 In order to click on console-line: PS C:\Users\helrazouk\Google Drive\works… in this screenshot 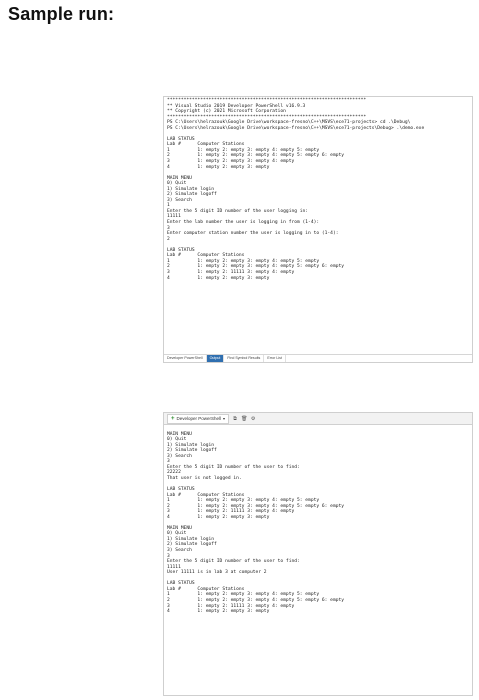, I will do `click(296, 128)`.